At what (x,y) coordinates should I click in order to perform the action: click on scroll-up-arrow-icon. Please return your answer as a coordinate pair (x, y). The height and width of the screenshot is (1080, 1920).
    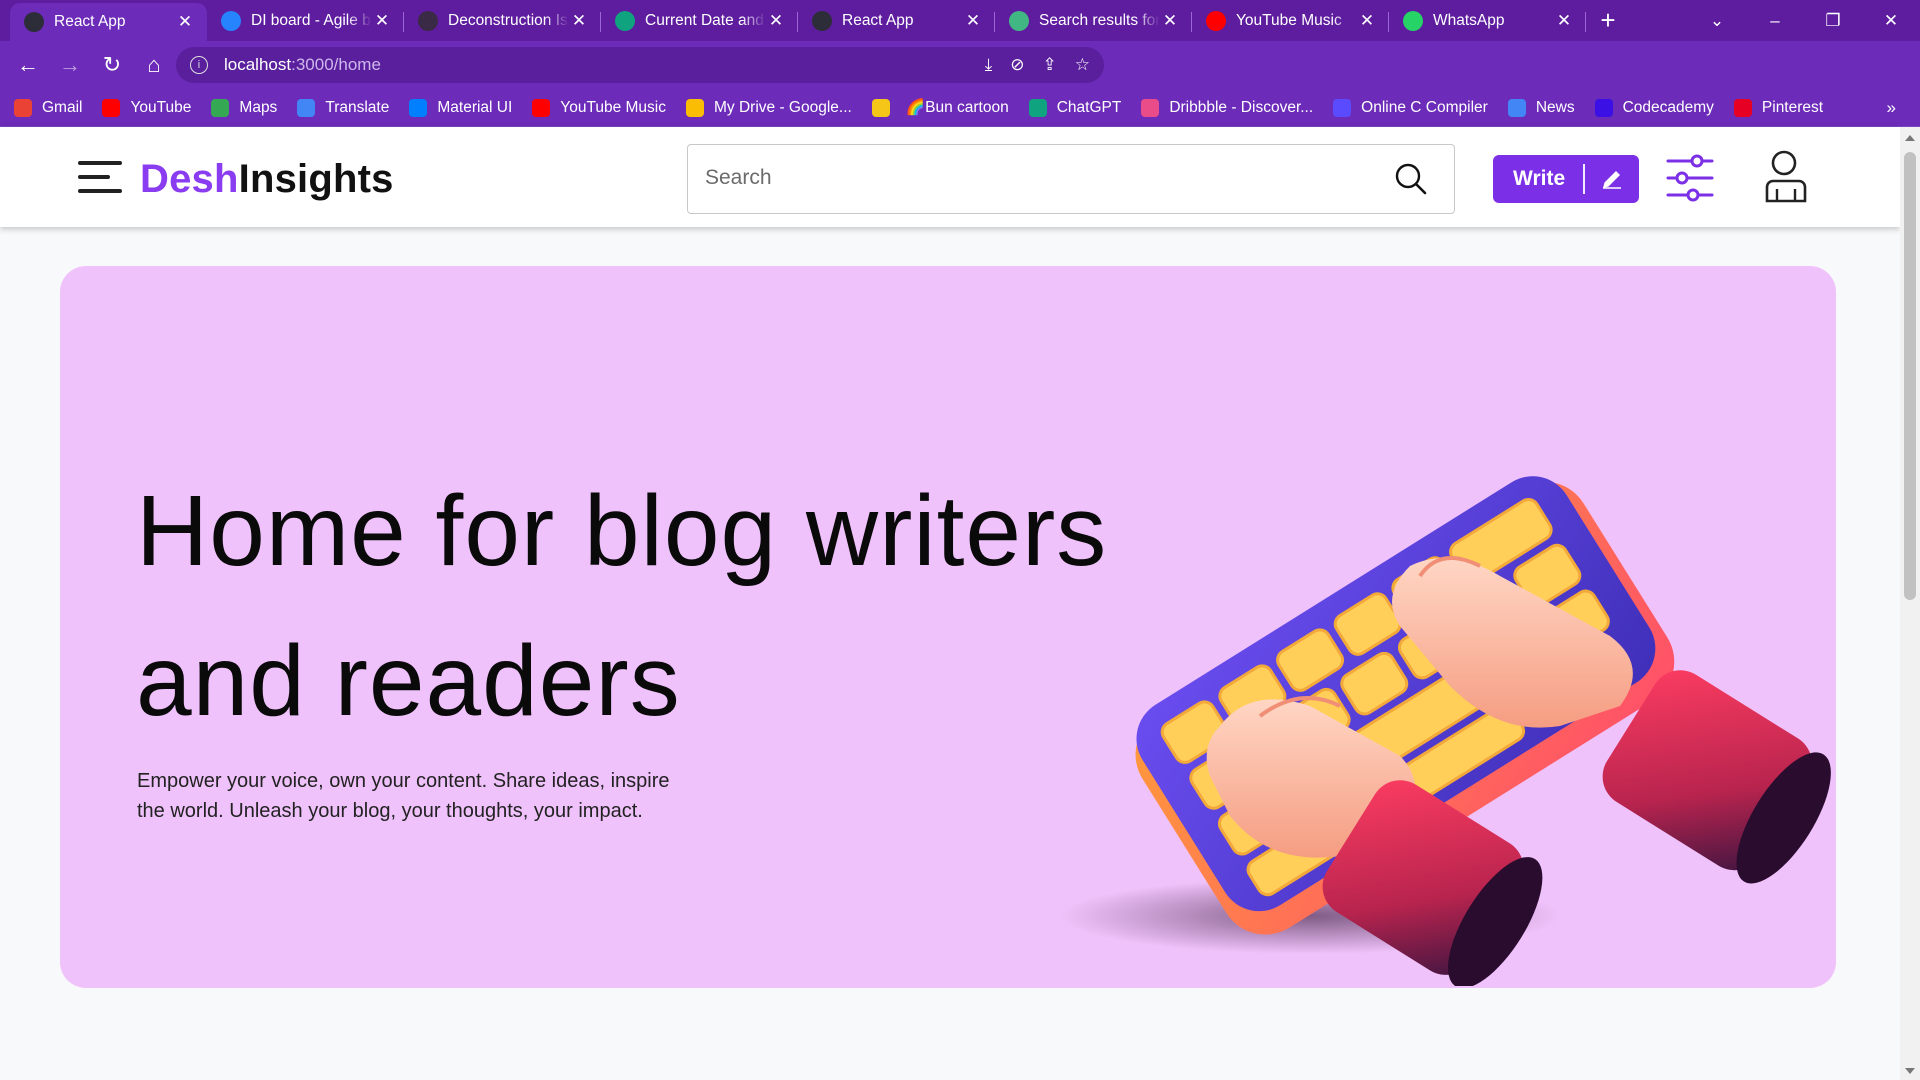
    Looking at the image, I should click on (1910, 138).